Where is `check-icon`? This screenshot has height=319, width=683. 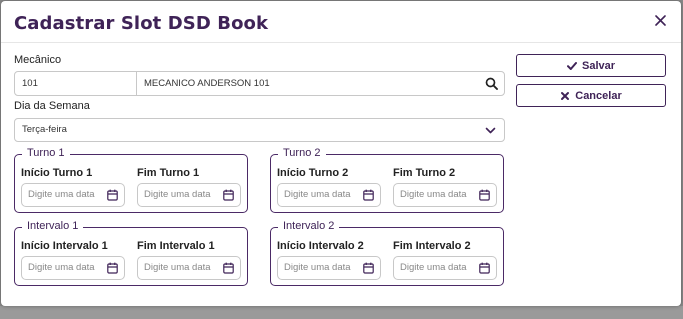 check-icon is located at coordinates (571, 65).